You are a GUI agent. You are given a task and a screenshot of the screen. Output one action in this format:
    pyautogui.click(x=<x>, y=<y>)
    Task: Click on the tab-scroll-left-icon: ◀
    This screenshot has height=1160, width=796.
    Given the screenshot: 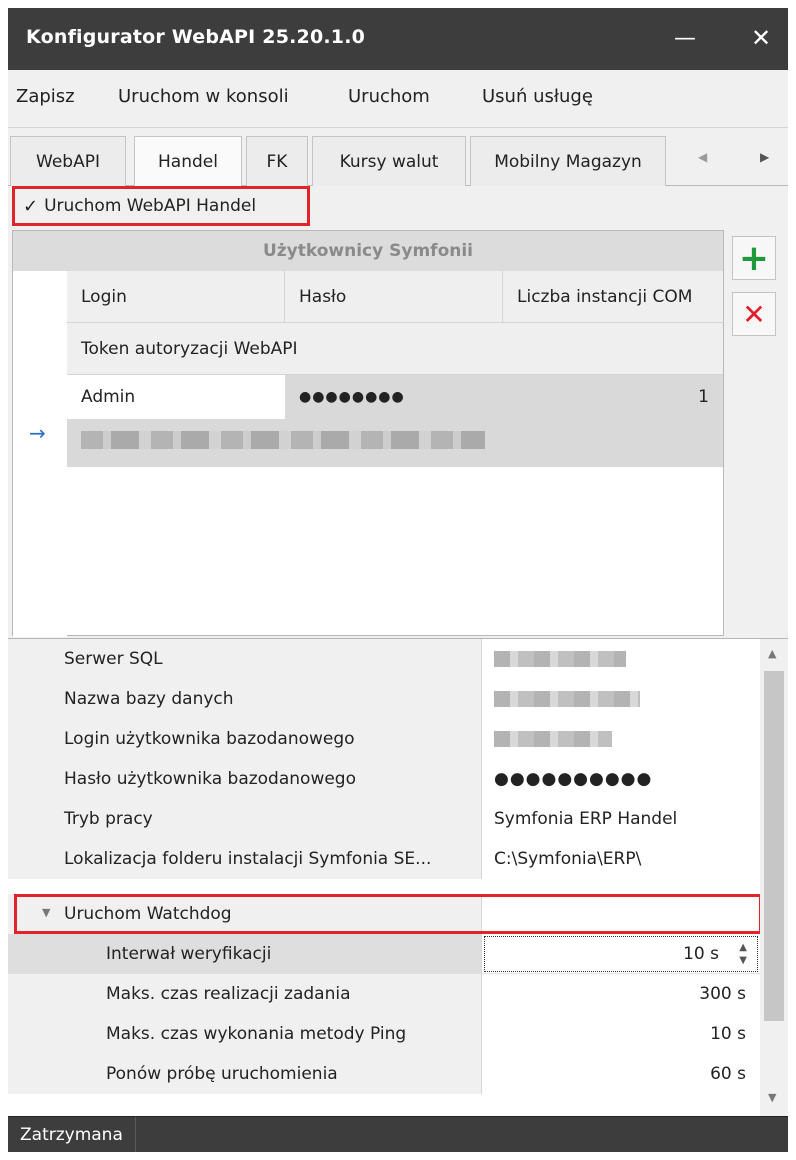 What is the action you would take?
    pyautogui.click(x=702, y=157)
    